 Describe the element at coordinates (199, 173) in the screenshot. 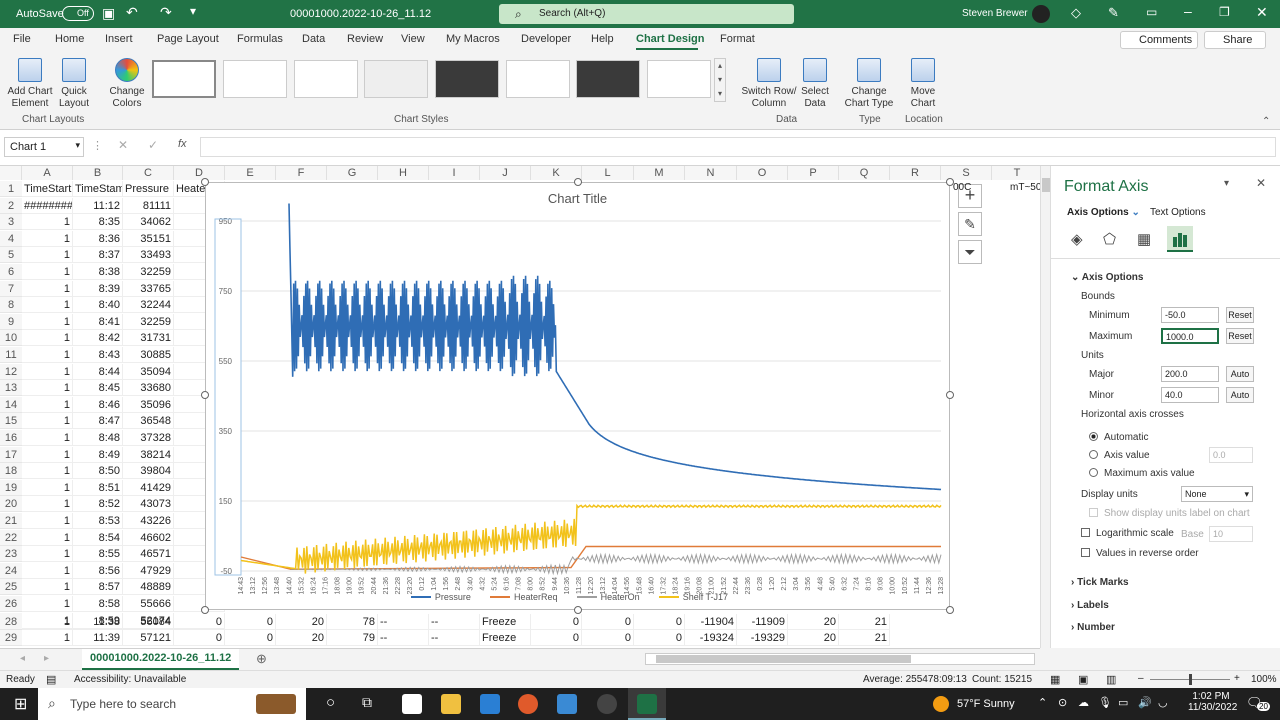

I see `column-header-d: D` at that location.